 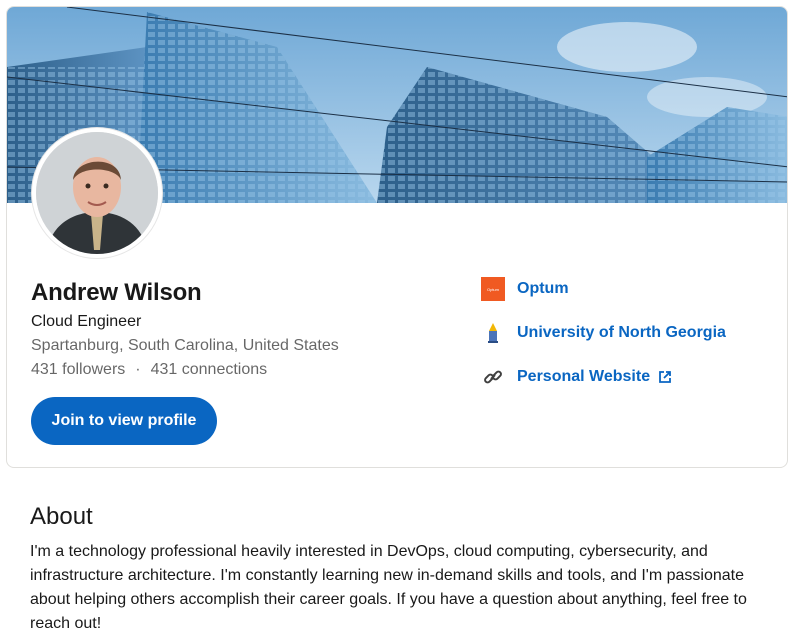 What do you see at coordinates (124, 421) in the screenshot?
I see `join-to-view-profile-button: Join to view profile` at bounding box center [124, 421].